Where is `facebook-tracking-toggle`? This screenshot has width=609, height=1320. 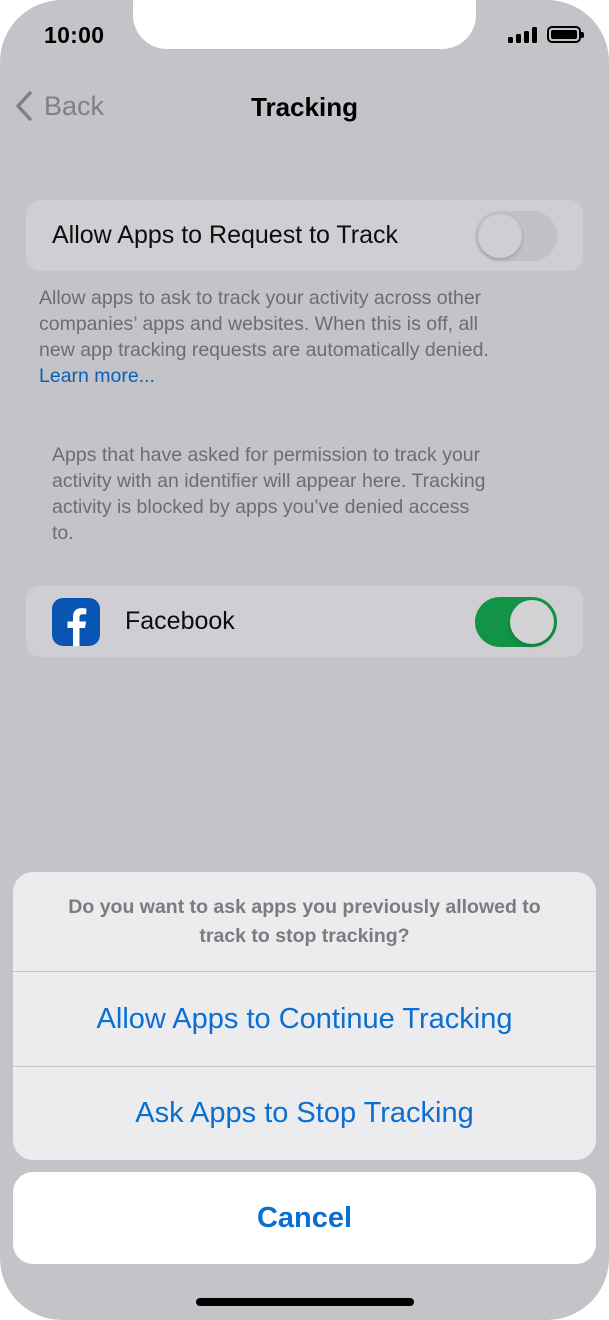 facebook-tracking-toggle is located at coordinates (516, 621).